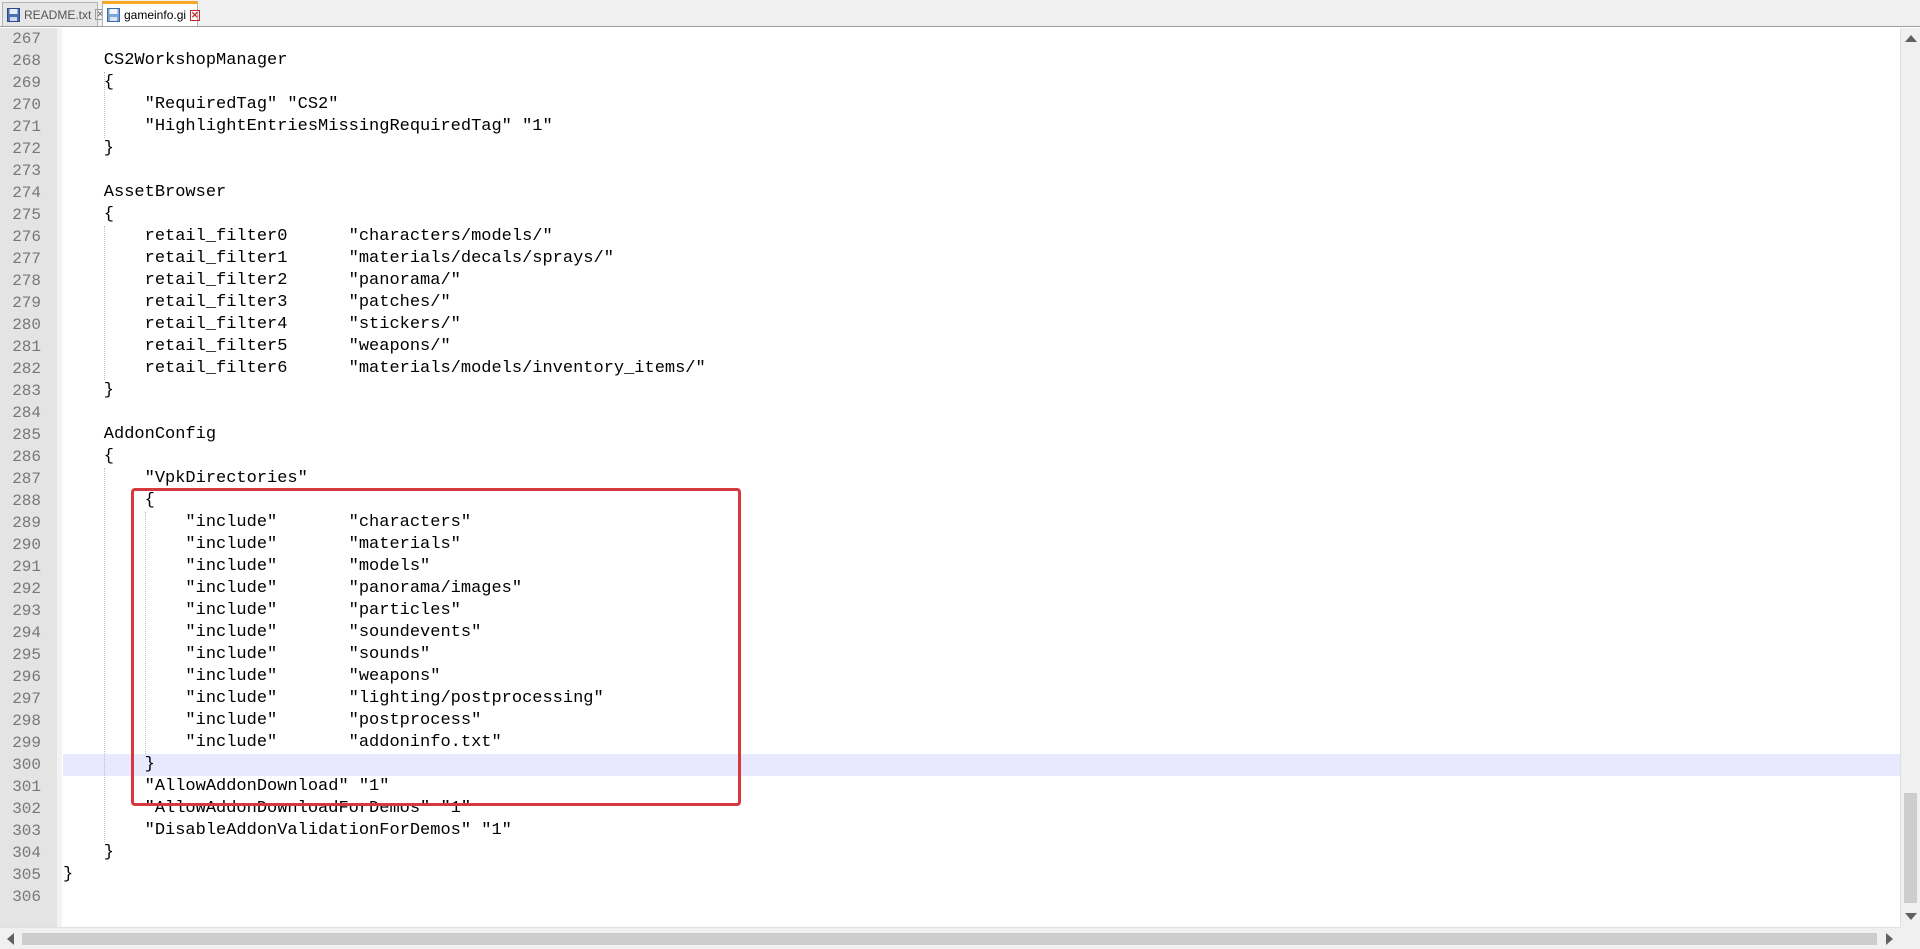 The image size is (1920, 949). Describe the element at coordinates (26, 259) in the screenshot. I see `line-number: 277` at that location.